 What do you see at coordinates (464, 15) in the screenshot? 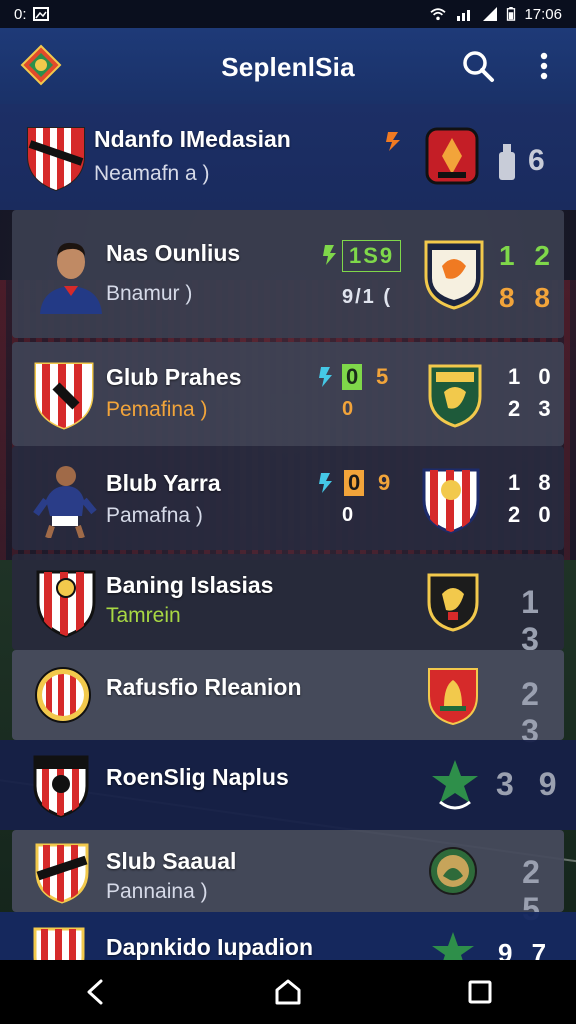
I see `signal-icon` at bounding box center [464, 15].